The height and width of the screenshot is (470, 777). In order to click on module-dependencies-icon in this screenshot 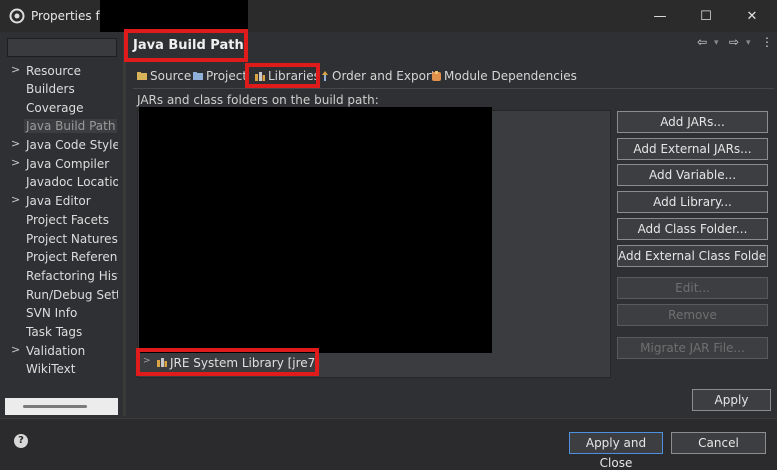, I will do `click(436, 76)`.